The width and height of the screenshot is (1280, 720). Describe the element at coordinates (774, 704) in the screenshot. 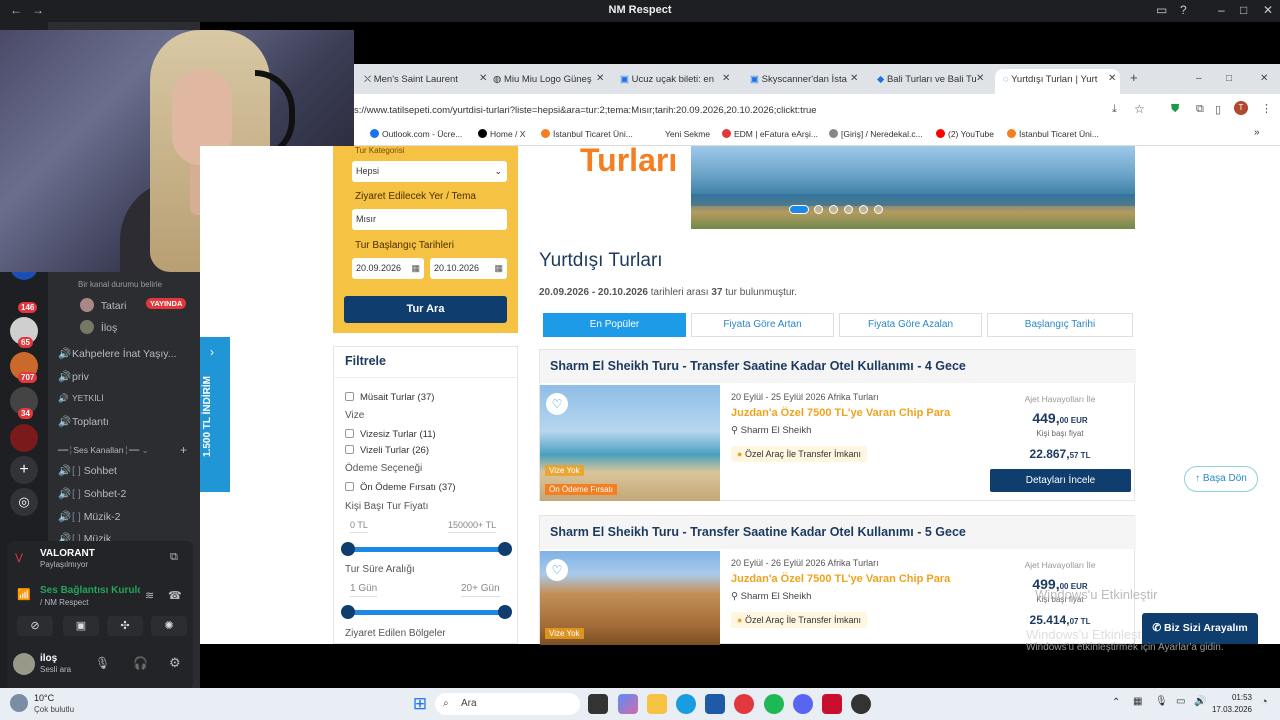

I see `spotify-icon` at that location.